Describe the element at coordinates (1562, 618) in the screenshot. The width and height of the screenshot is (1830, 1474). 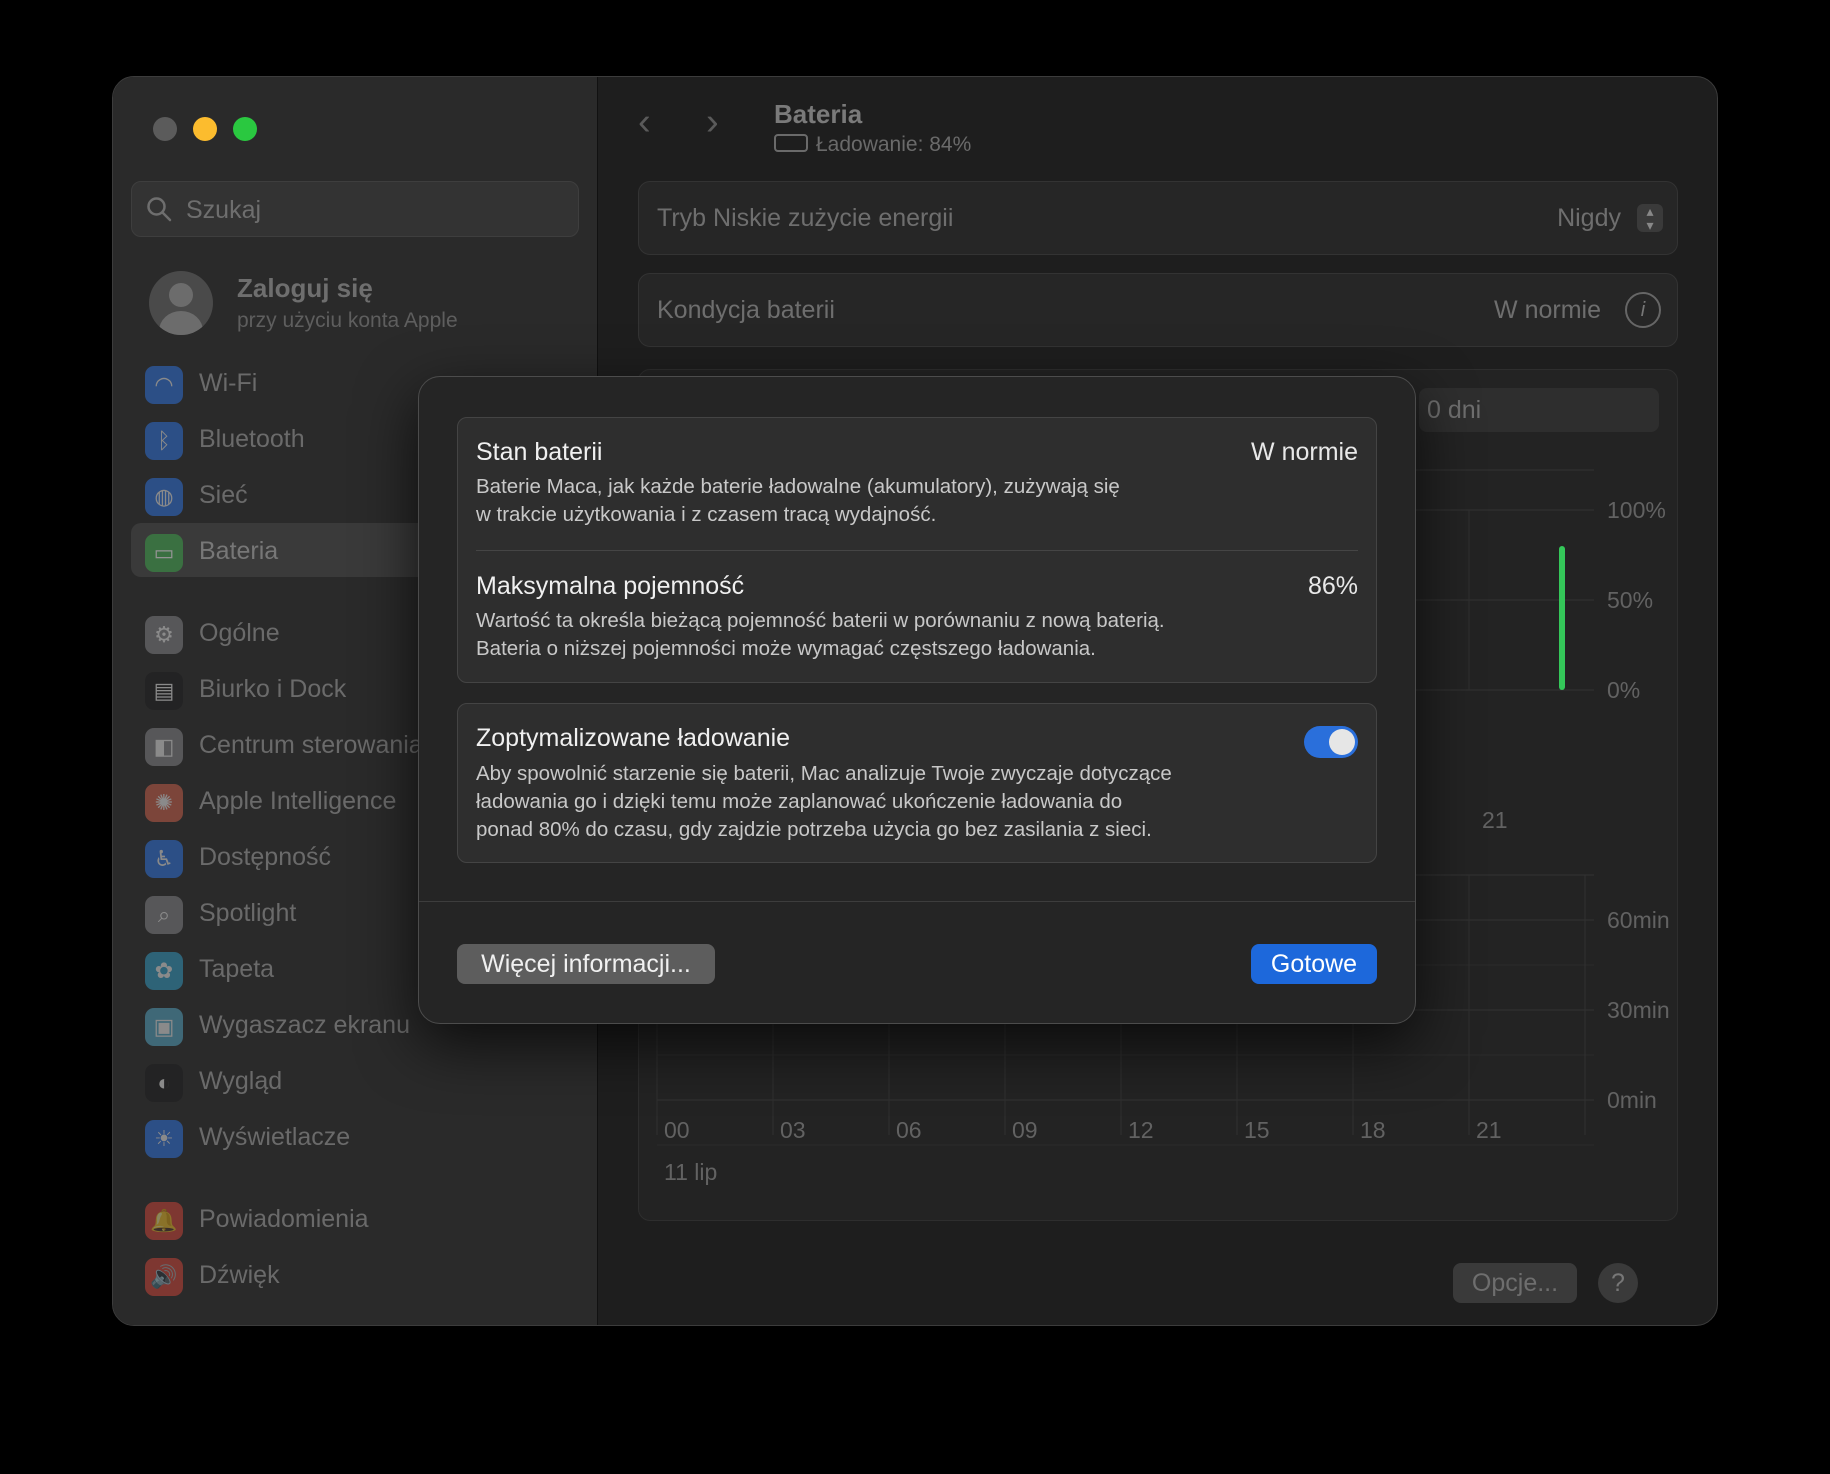
I see `usage-bar` at that location.